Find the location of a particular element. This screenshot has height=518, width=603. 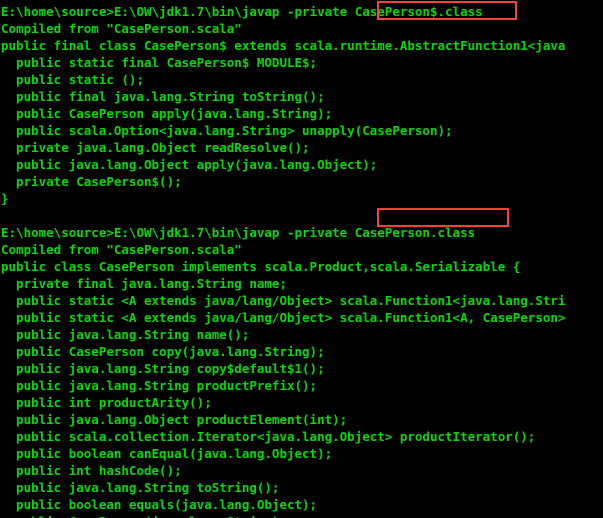

terminal-line: public boolean equals(java.lang.Object); is located at coordinates (159, 504).